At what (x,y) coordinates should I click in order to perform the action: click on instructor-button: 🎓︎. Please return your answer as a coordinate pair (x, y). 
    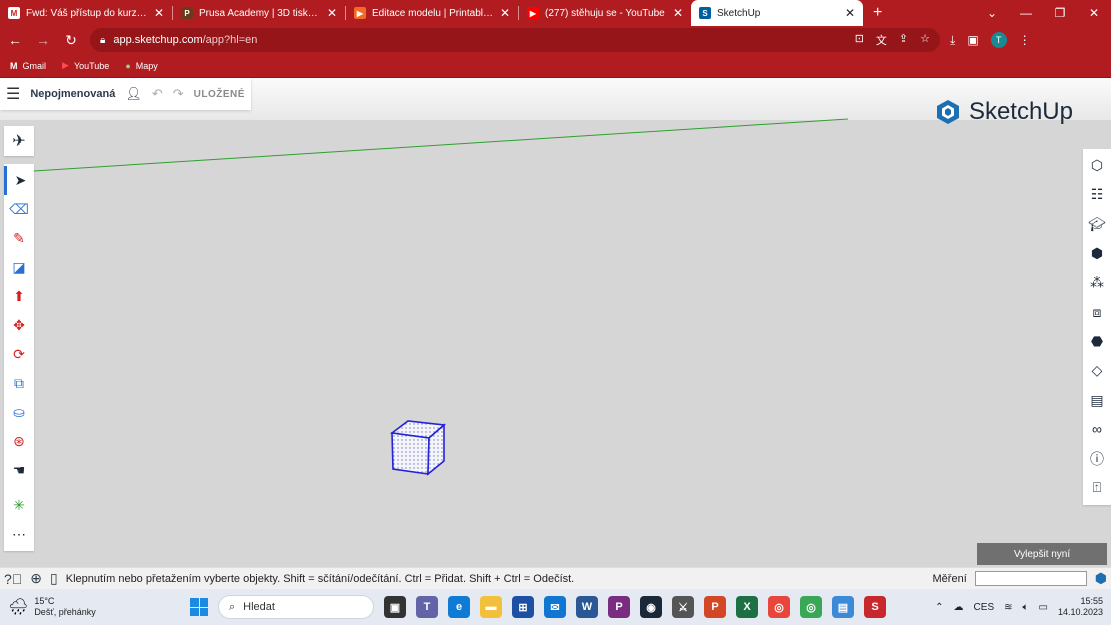
    Looking at the image, I should click on (1097, 224).